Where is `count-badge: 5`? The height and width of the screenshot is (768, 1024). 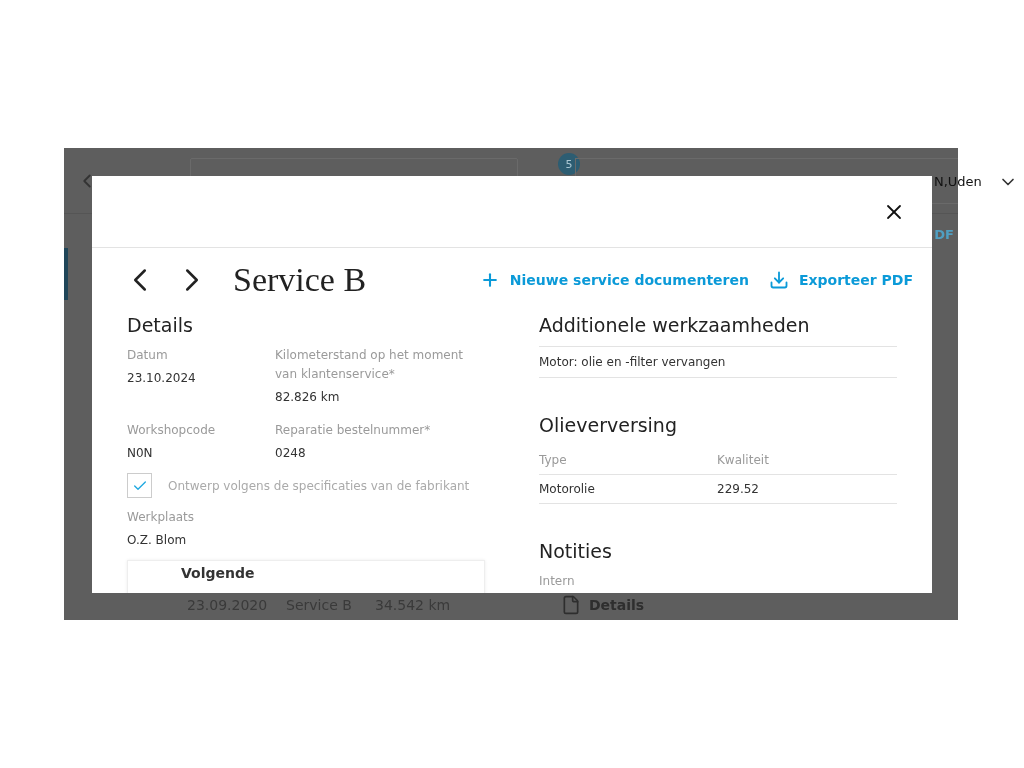
count-badge: 5 is located at coordinates (569, 164).